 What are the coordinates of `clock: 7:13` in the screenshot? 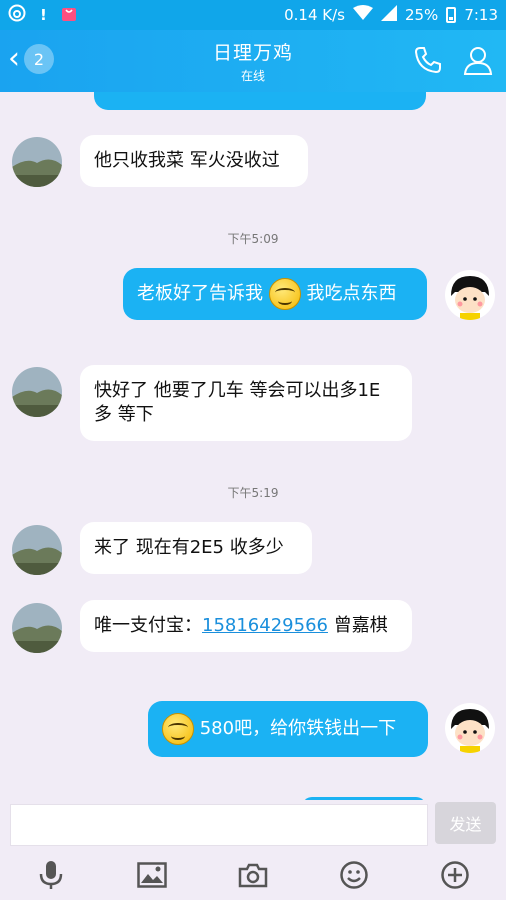 It's located at (481, 15).